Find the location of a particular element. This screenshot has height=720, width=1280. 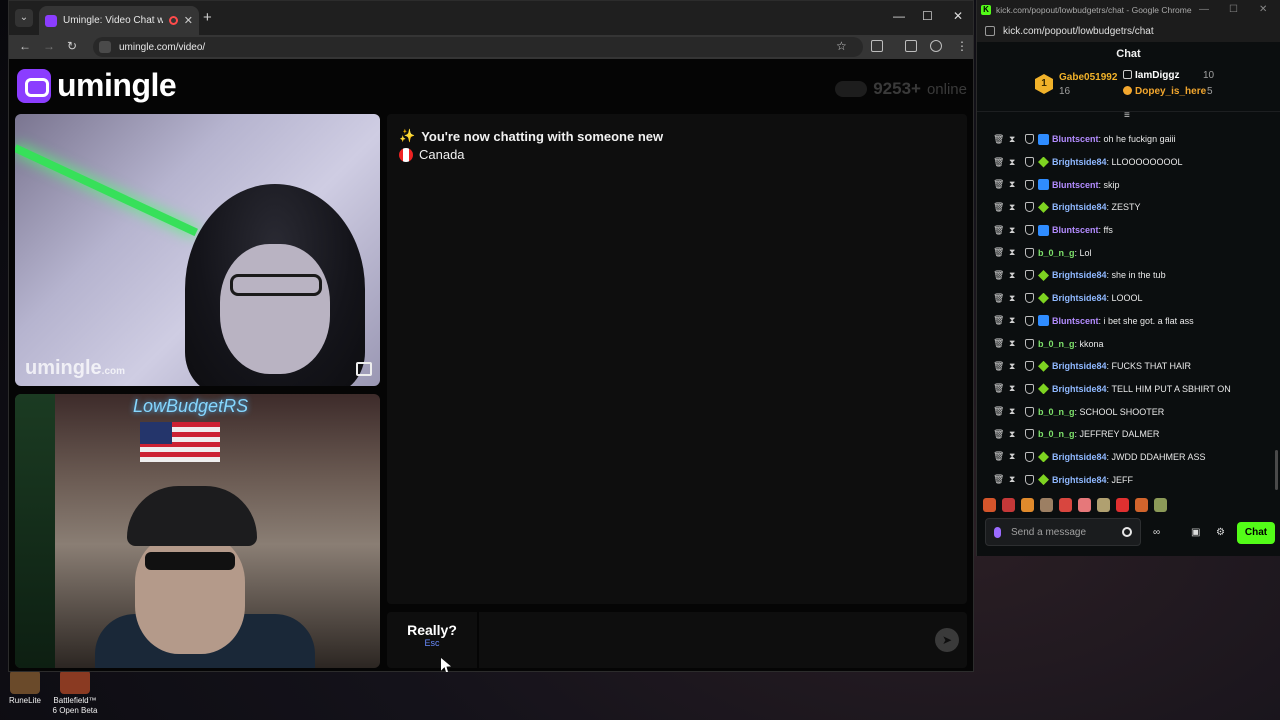

maximize-button: ☐ is located at coordinates (927, 16).